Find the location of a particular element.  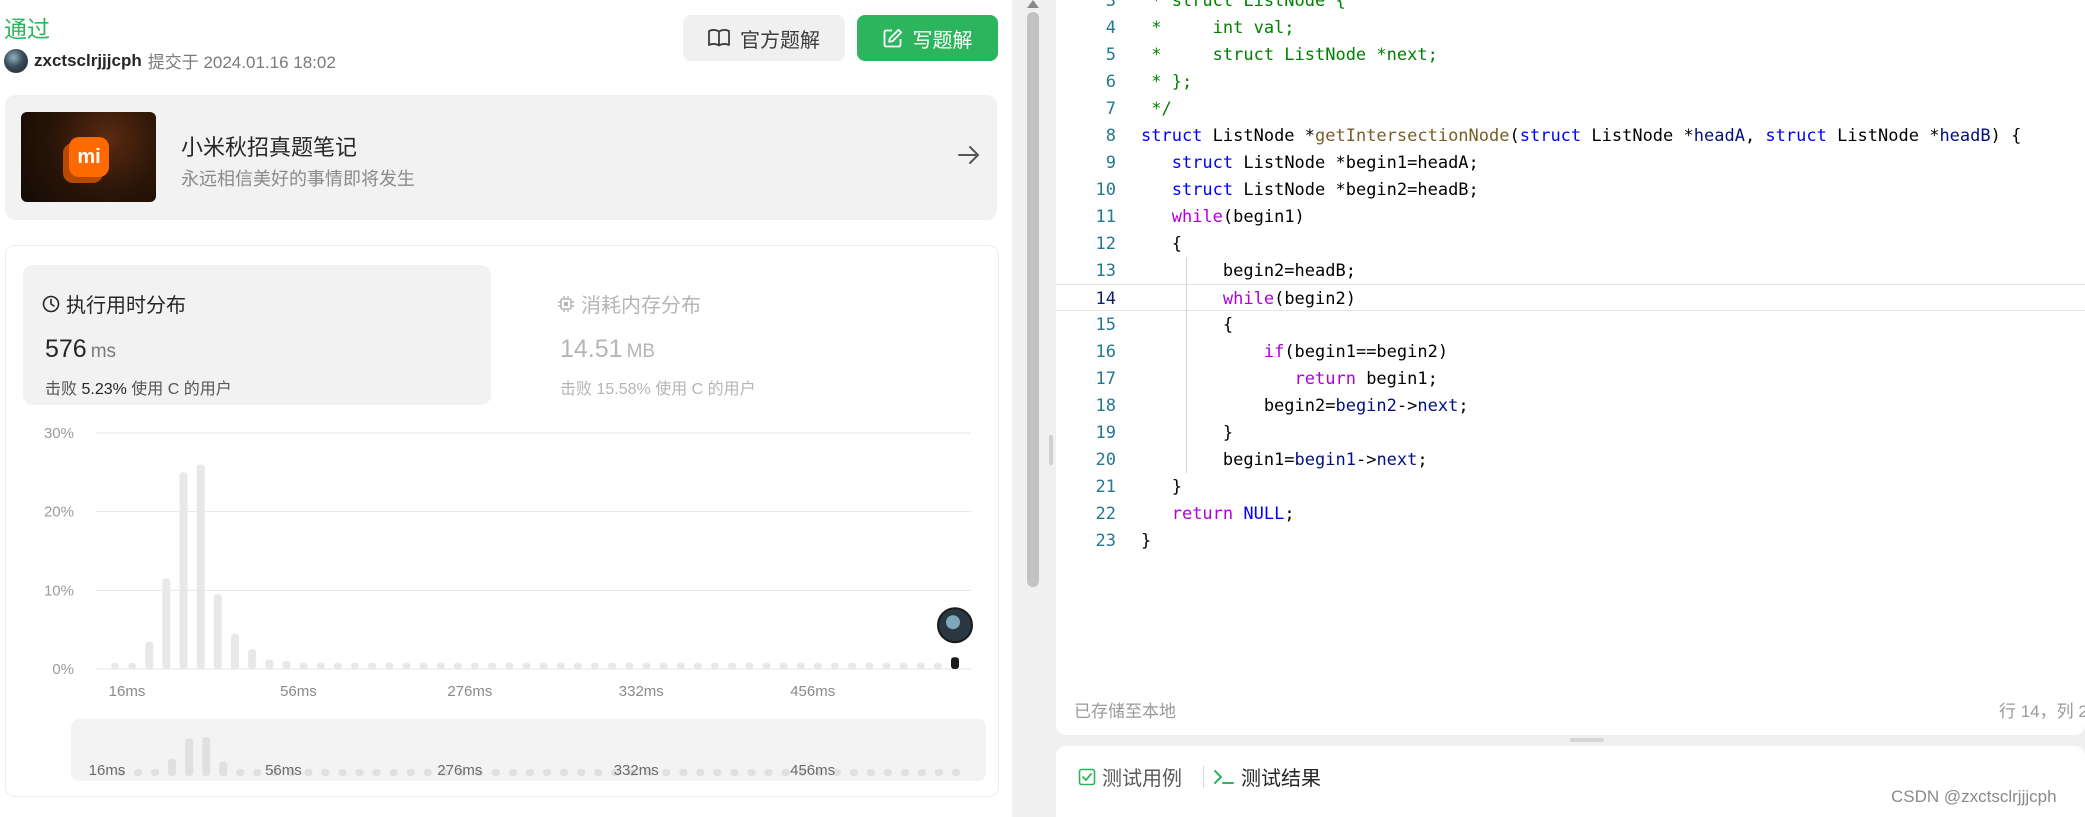

code-line: 20 begin1=begin1->next; is located at coordinates (1570, 459).